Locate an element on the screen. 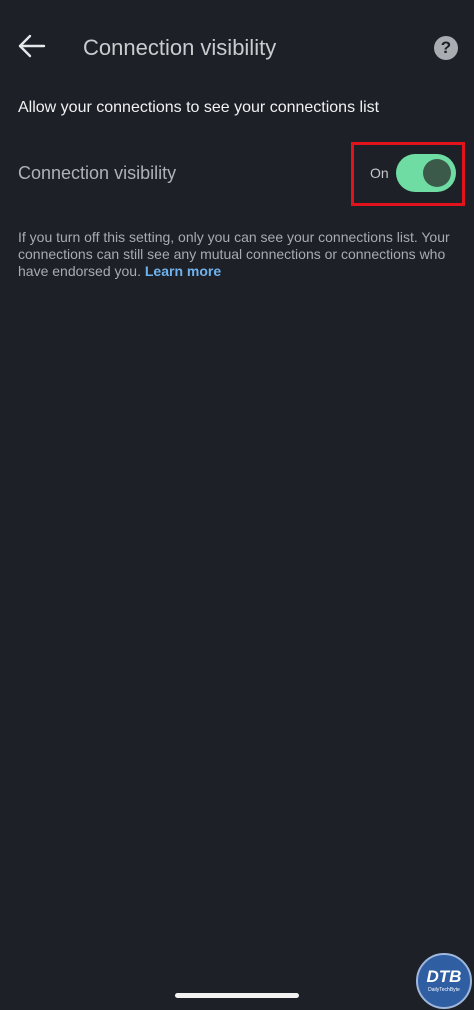 Image resolution: width=474 pixels, height=1010 pixels. watermark-subtext: DailyTechByte is located at coordinates (444, 990).